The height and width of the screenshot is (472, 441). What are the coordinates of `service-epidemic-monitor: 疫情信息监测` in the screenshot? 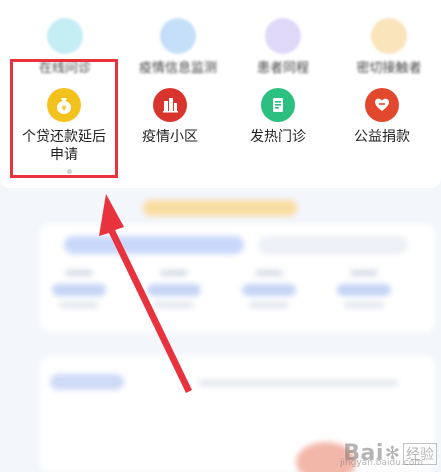 It's located at (178, 44).